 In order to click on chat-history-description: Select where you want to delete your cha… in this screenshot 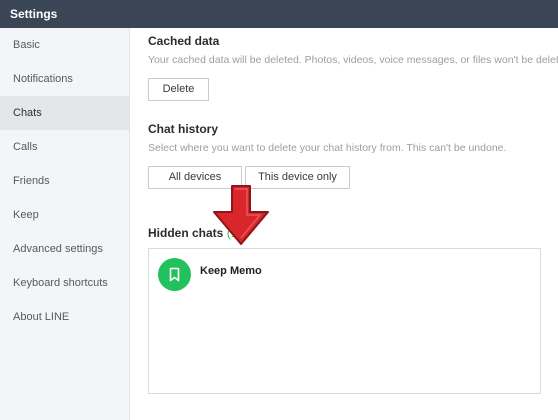, I will do `click(327, 148)`.